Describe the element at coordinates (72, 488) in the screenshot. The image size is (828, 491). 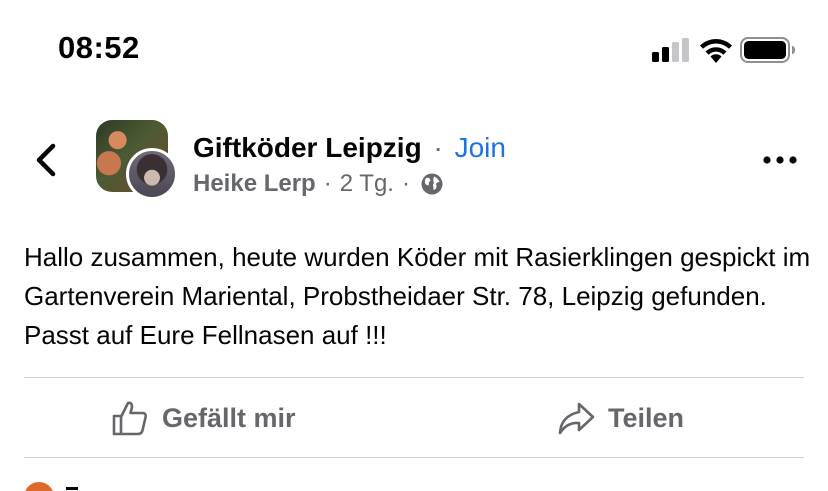
I see `next-item-text` at that location.